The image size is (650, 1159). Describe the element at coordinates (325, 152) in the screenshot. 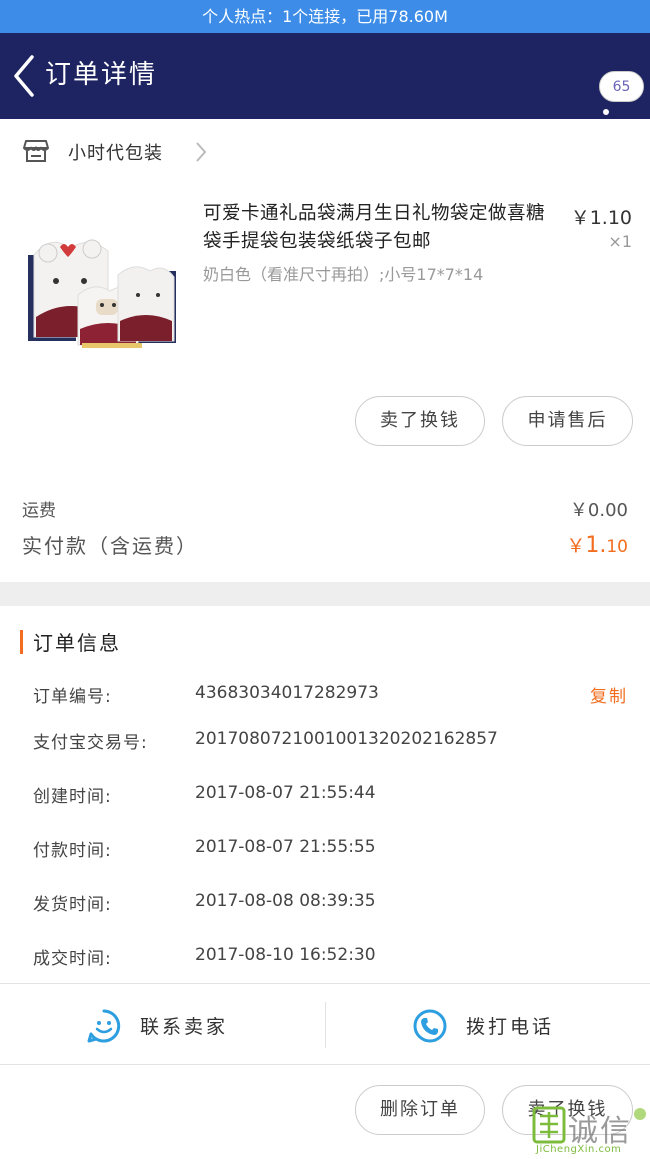

I see `shop-row: 小时代包装` at that location.